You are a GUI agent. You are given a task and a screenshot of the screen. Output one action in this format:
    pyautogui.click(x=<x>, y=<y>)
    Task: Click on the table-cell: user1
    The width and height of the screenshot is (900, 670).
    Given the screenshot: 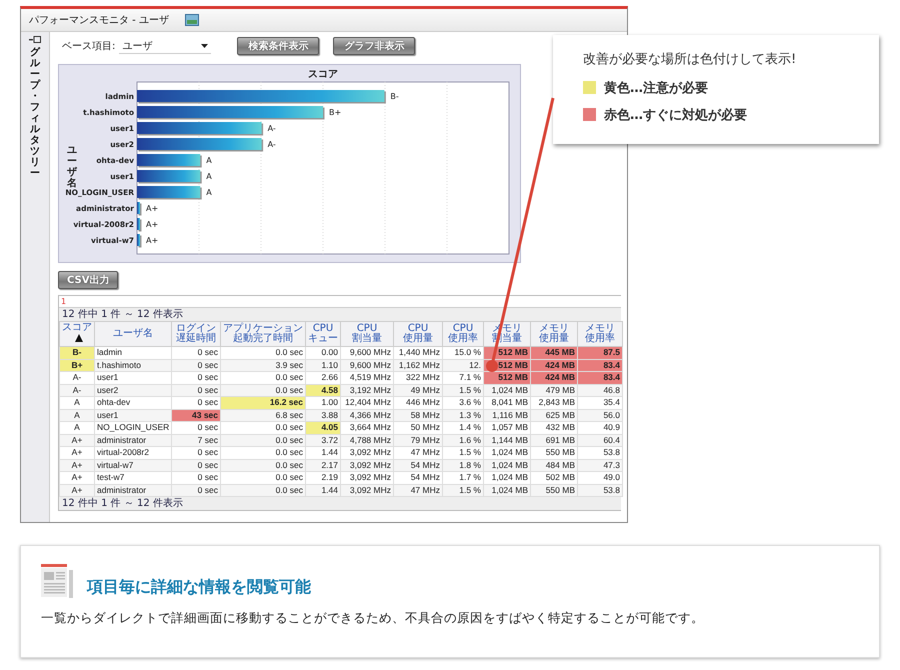 What is the action you would take?
    pyautogui.click(x=133, y=378)
    